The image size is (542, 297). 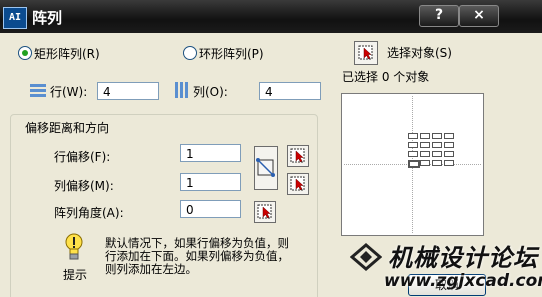 I want to click on rows-input: 4, so click(x=128, y=91).